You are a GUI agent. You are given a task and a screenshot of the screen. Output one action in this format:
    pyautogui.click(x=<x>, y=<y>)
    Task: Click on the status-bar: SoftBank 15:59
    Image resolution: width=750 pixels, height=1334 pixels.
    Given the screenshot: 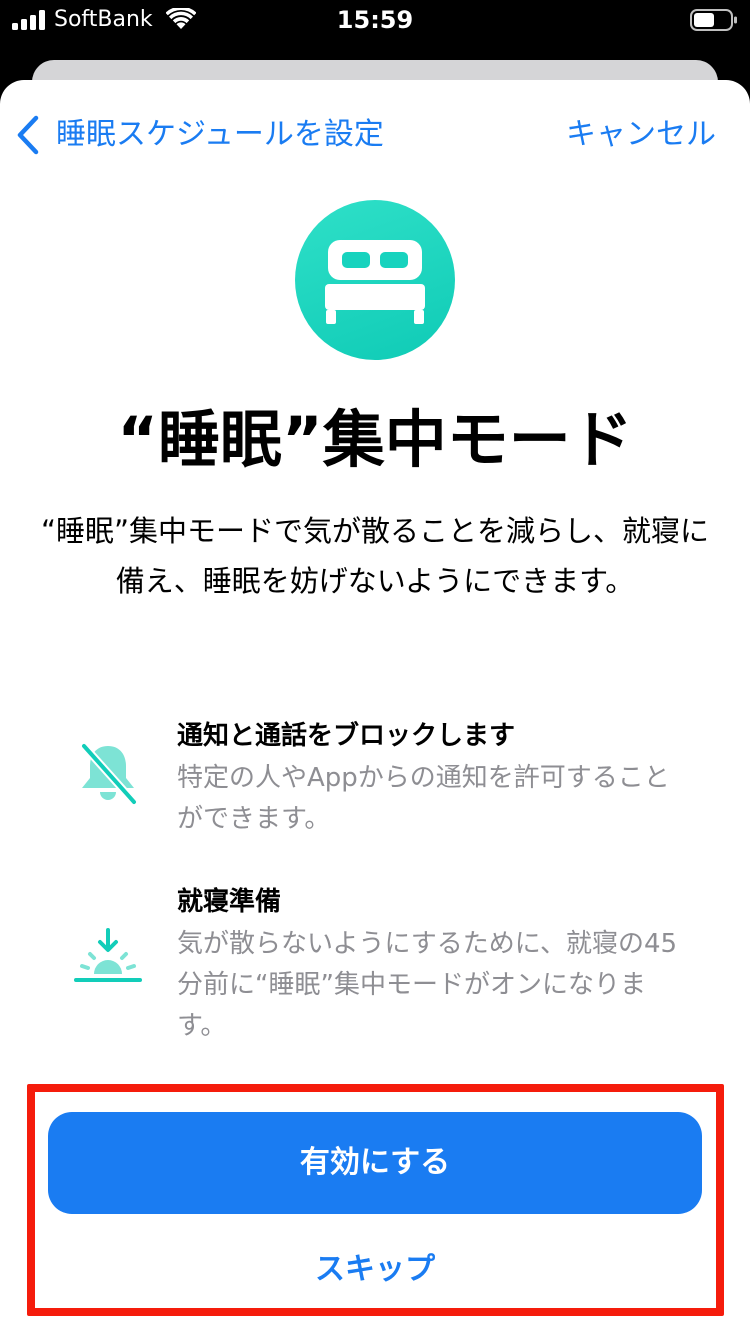 What is the action you would take?
    pyautogui.click(x=375, y=21)
    